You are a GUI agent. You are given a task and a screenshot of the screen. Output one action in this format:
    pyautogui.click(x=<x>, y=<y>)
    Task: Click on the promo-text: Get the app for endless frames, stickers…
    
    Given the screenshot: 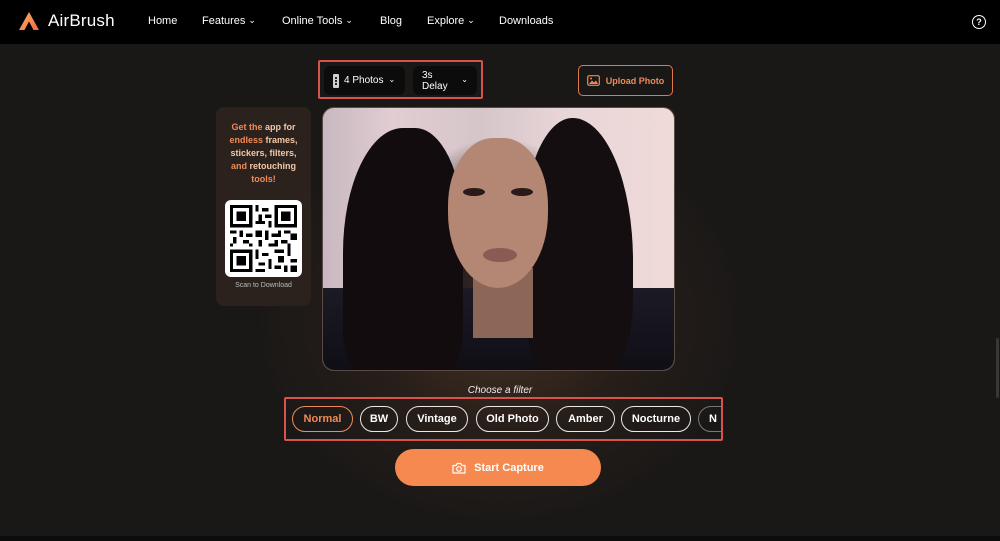 What is the action you would take?
    pyautogui.click(x=263, y=153)
    